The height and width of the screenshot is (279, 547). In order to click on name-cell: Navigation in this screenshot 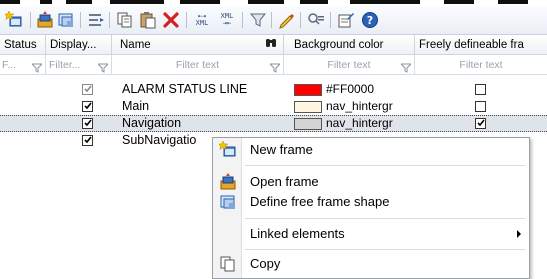, I will do `click(152, 123)`.